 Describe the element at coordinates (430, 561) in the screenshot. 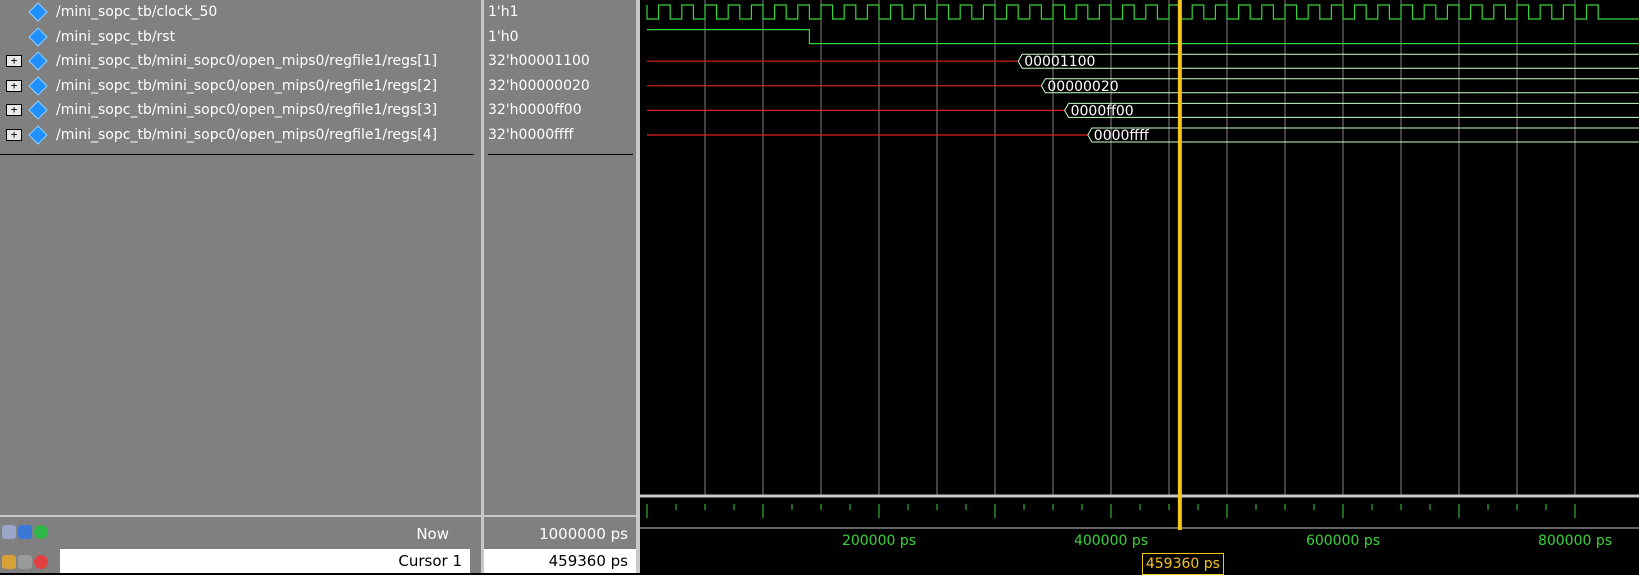

I see `cursor-label: Cursor 1` at that location.